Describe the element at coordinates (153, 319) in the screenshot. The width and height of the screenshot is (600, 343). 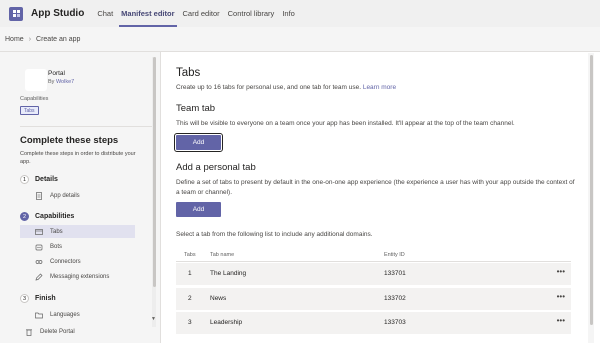
I see `scroll-down-arrow-icon: ▼` at that location.